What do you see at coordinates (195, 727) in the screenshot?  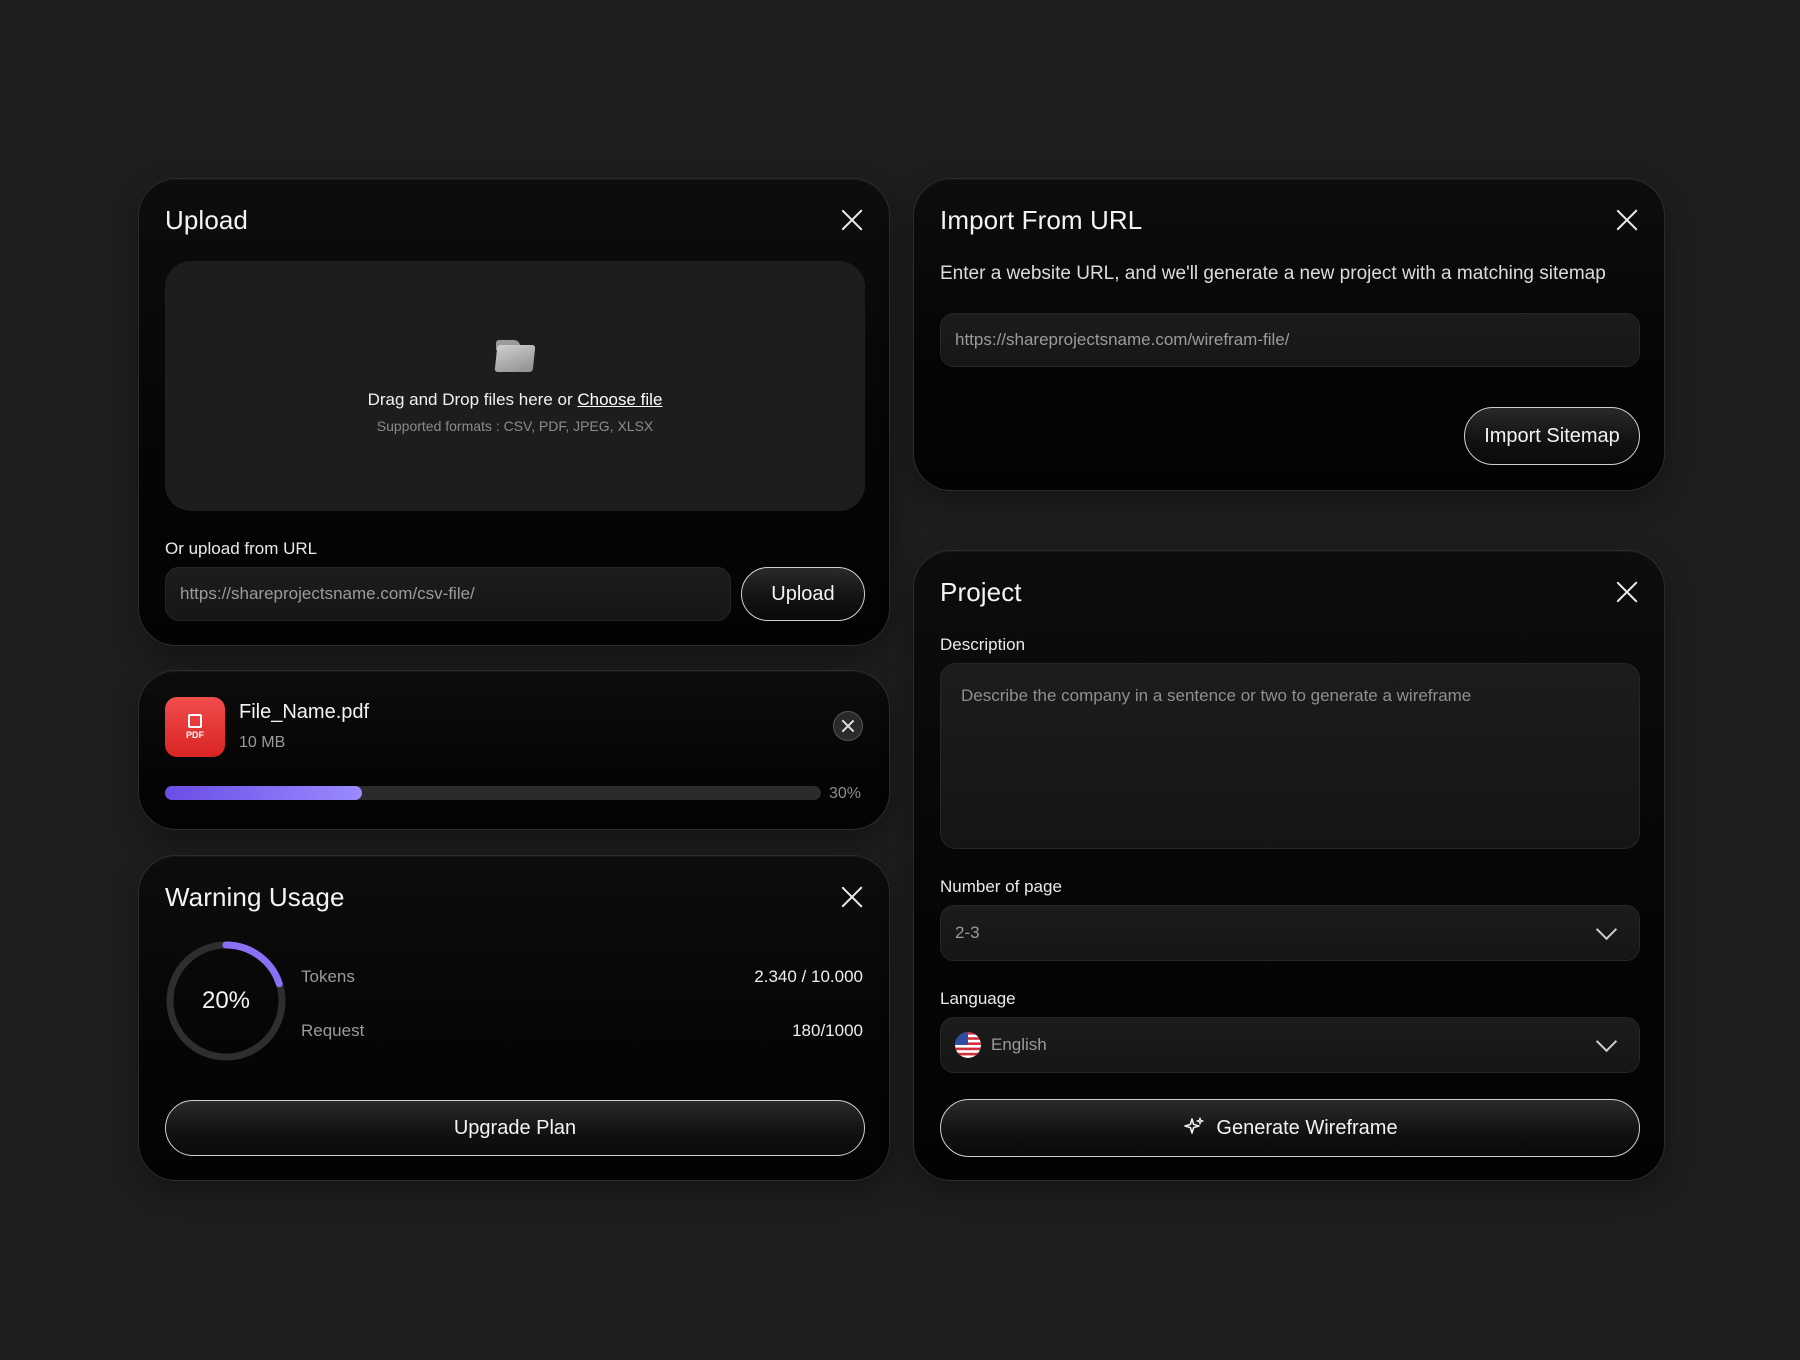 I see `pdf-file-icon: PDF` at bounding box center [195, 727].